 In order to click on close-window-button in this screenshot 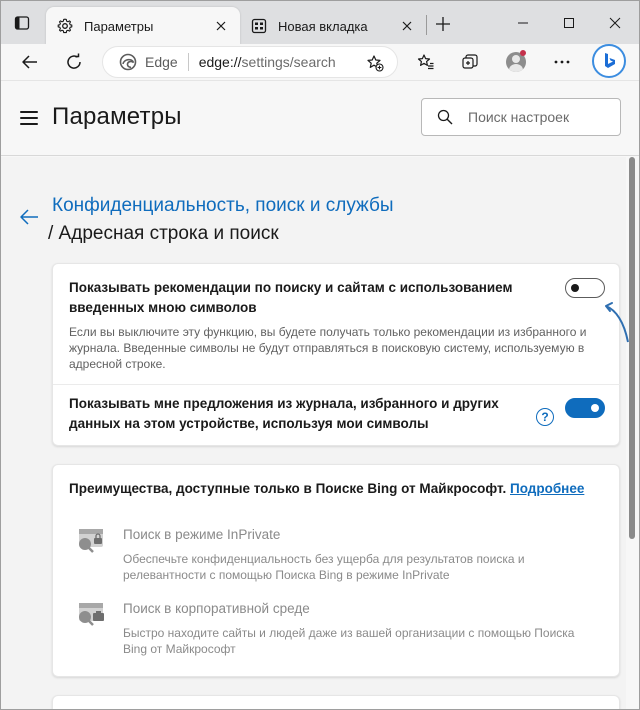, I will do `click(615, 23)`.